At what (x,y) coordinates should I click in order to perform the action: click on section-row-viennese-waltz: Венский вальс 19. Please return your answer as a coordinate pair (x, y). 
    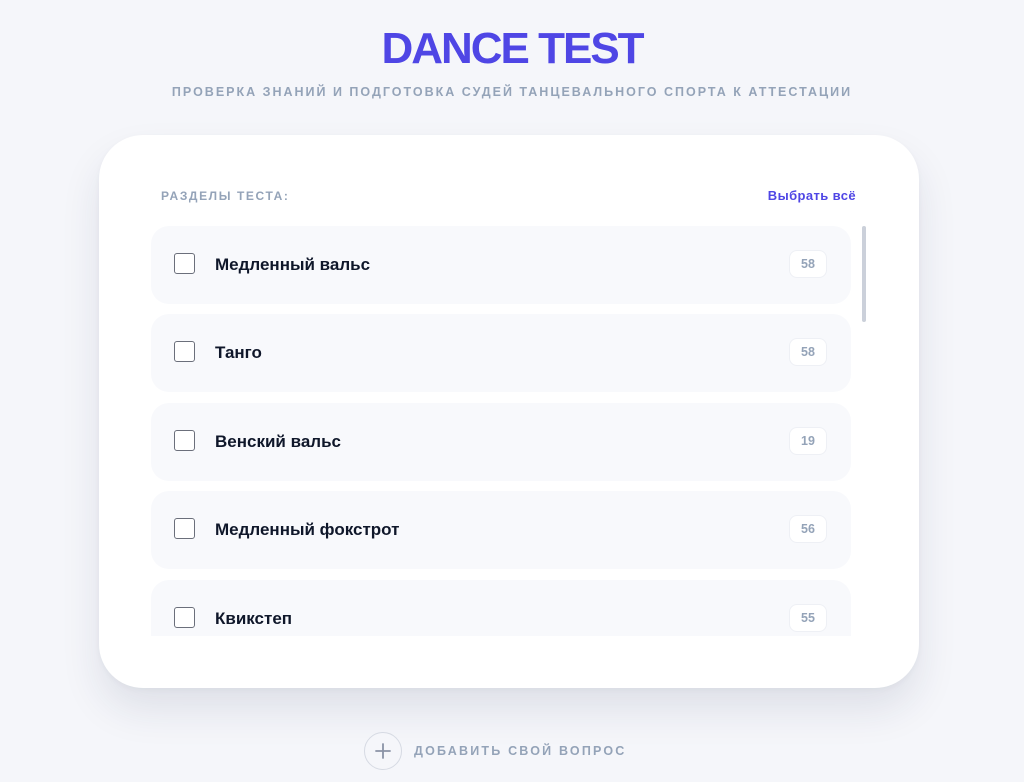
    Looking at the image, I should click on (501, 442).